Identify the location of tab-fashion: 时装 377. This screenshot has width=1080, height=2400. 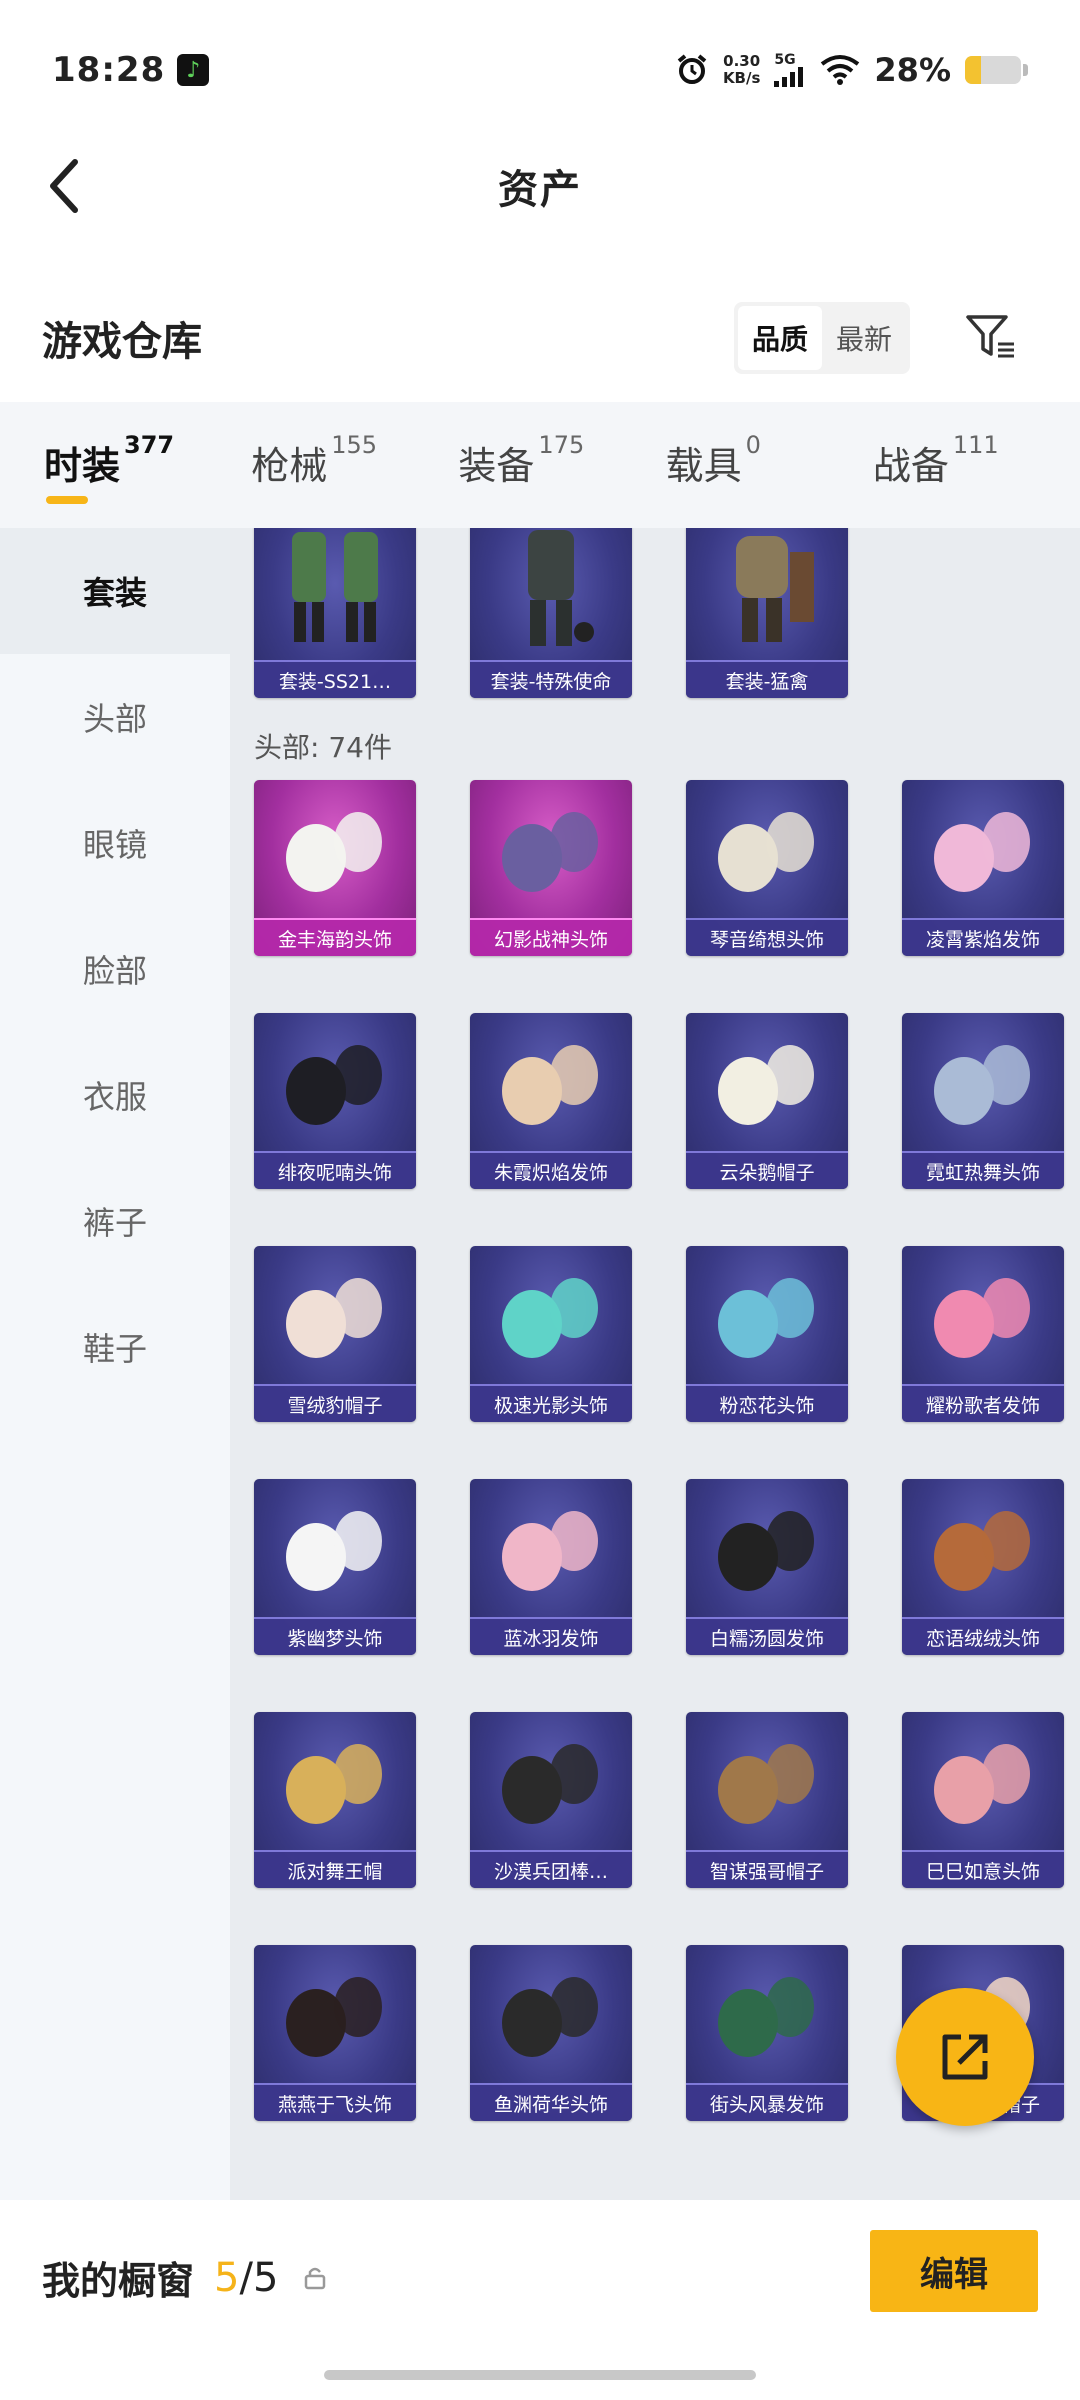
(147, 463).